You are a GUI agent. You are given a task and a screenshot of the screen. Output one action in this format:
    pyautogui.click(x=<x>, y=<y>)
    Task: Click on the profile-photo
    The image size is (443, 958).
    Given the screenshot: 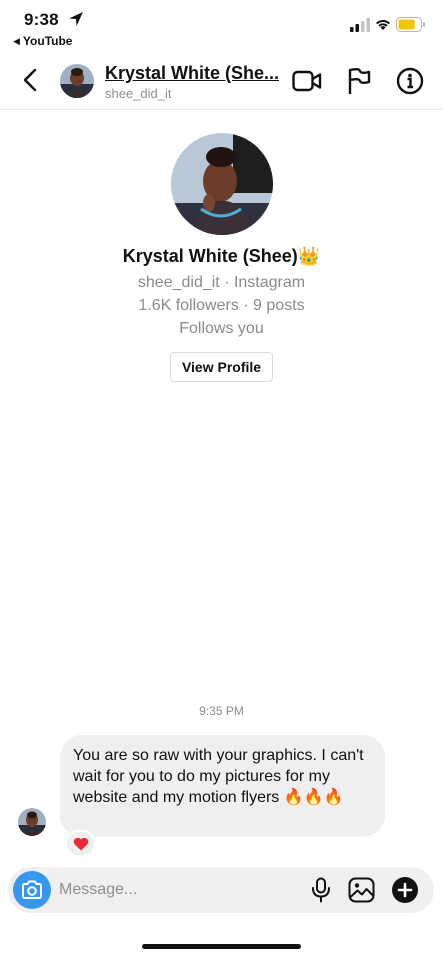 What is the action you would take?
    pyautogui.click(x=222, y=184)
    